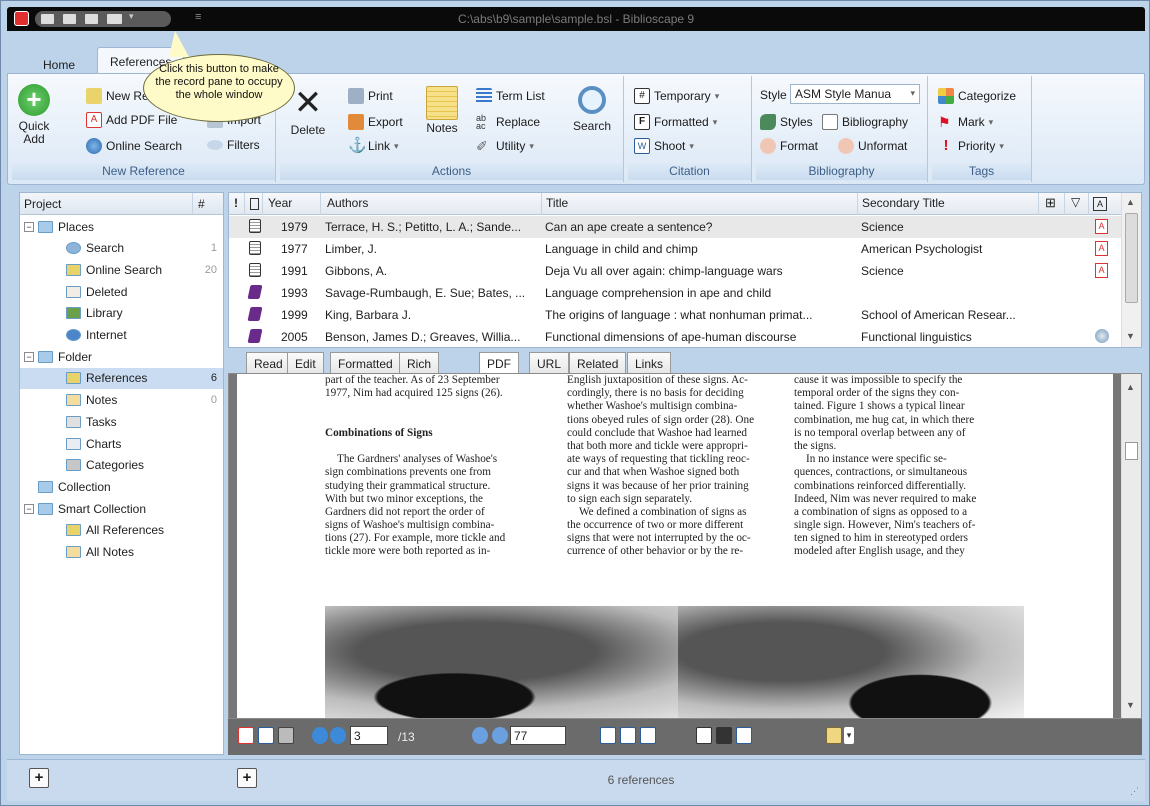 Image resolution: width=1150 pixels, height=806 pixels. I want to click on title-column-header: Title, so click(557, 203).